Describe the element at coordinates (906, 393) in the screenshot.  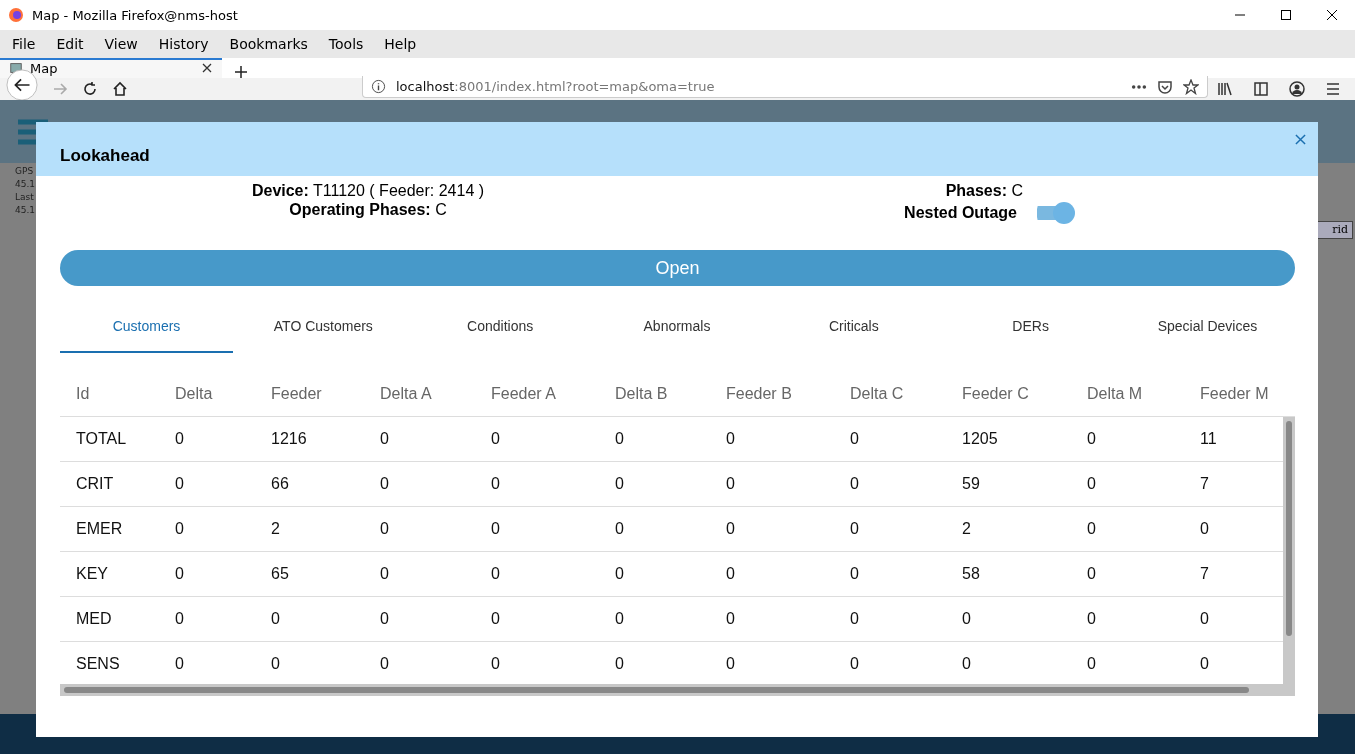
I see `column-header: Delta C` at that location.